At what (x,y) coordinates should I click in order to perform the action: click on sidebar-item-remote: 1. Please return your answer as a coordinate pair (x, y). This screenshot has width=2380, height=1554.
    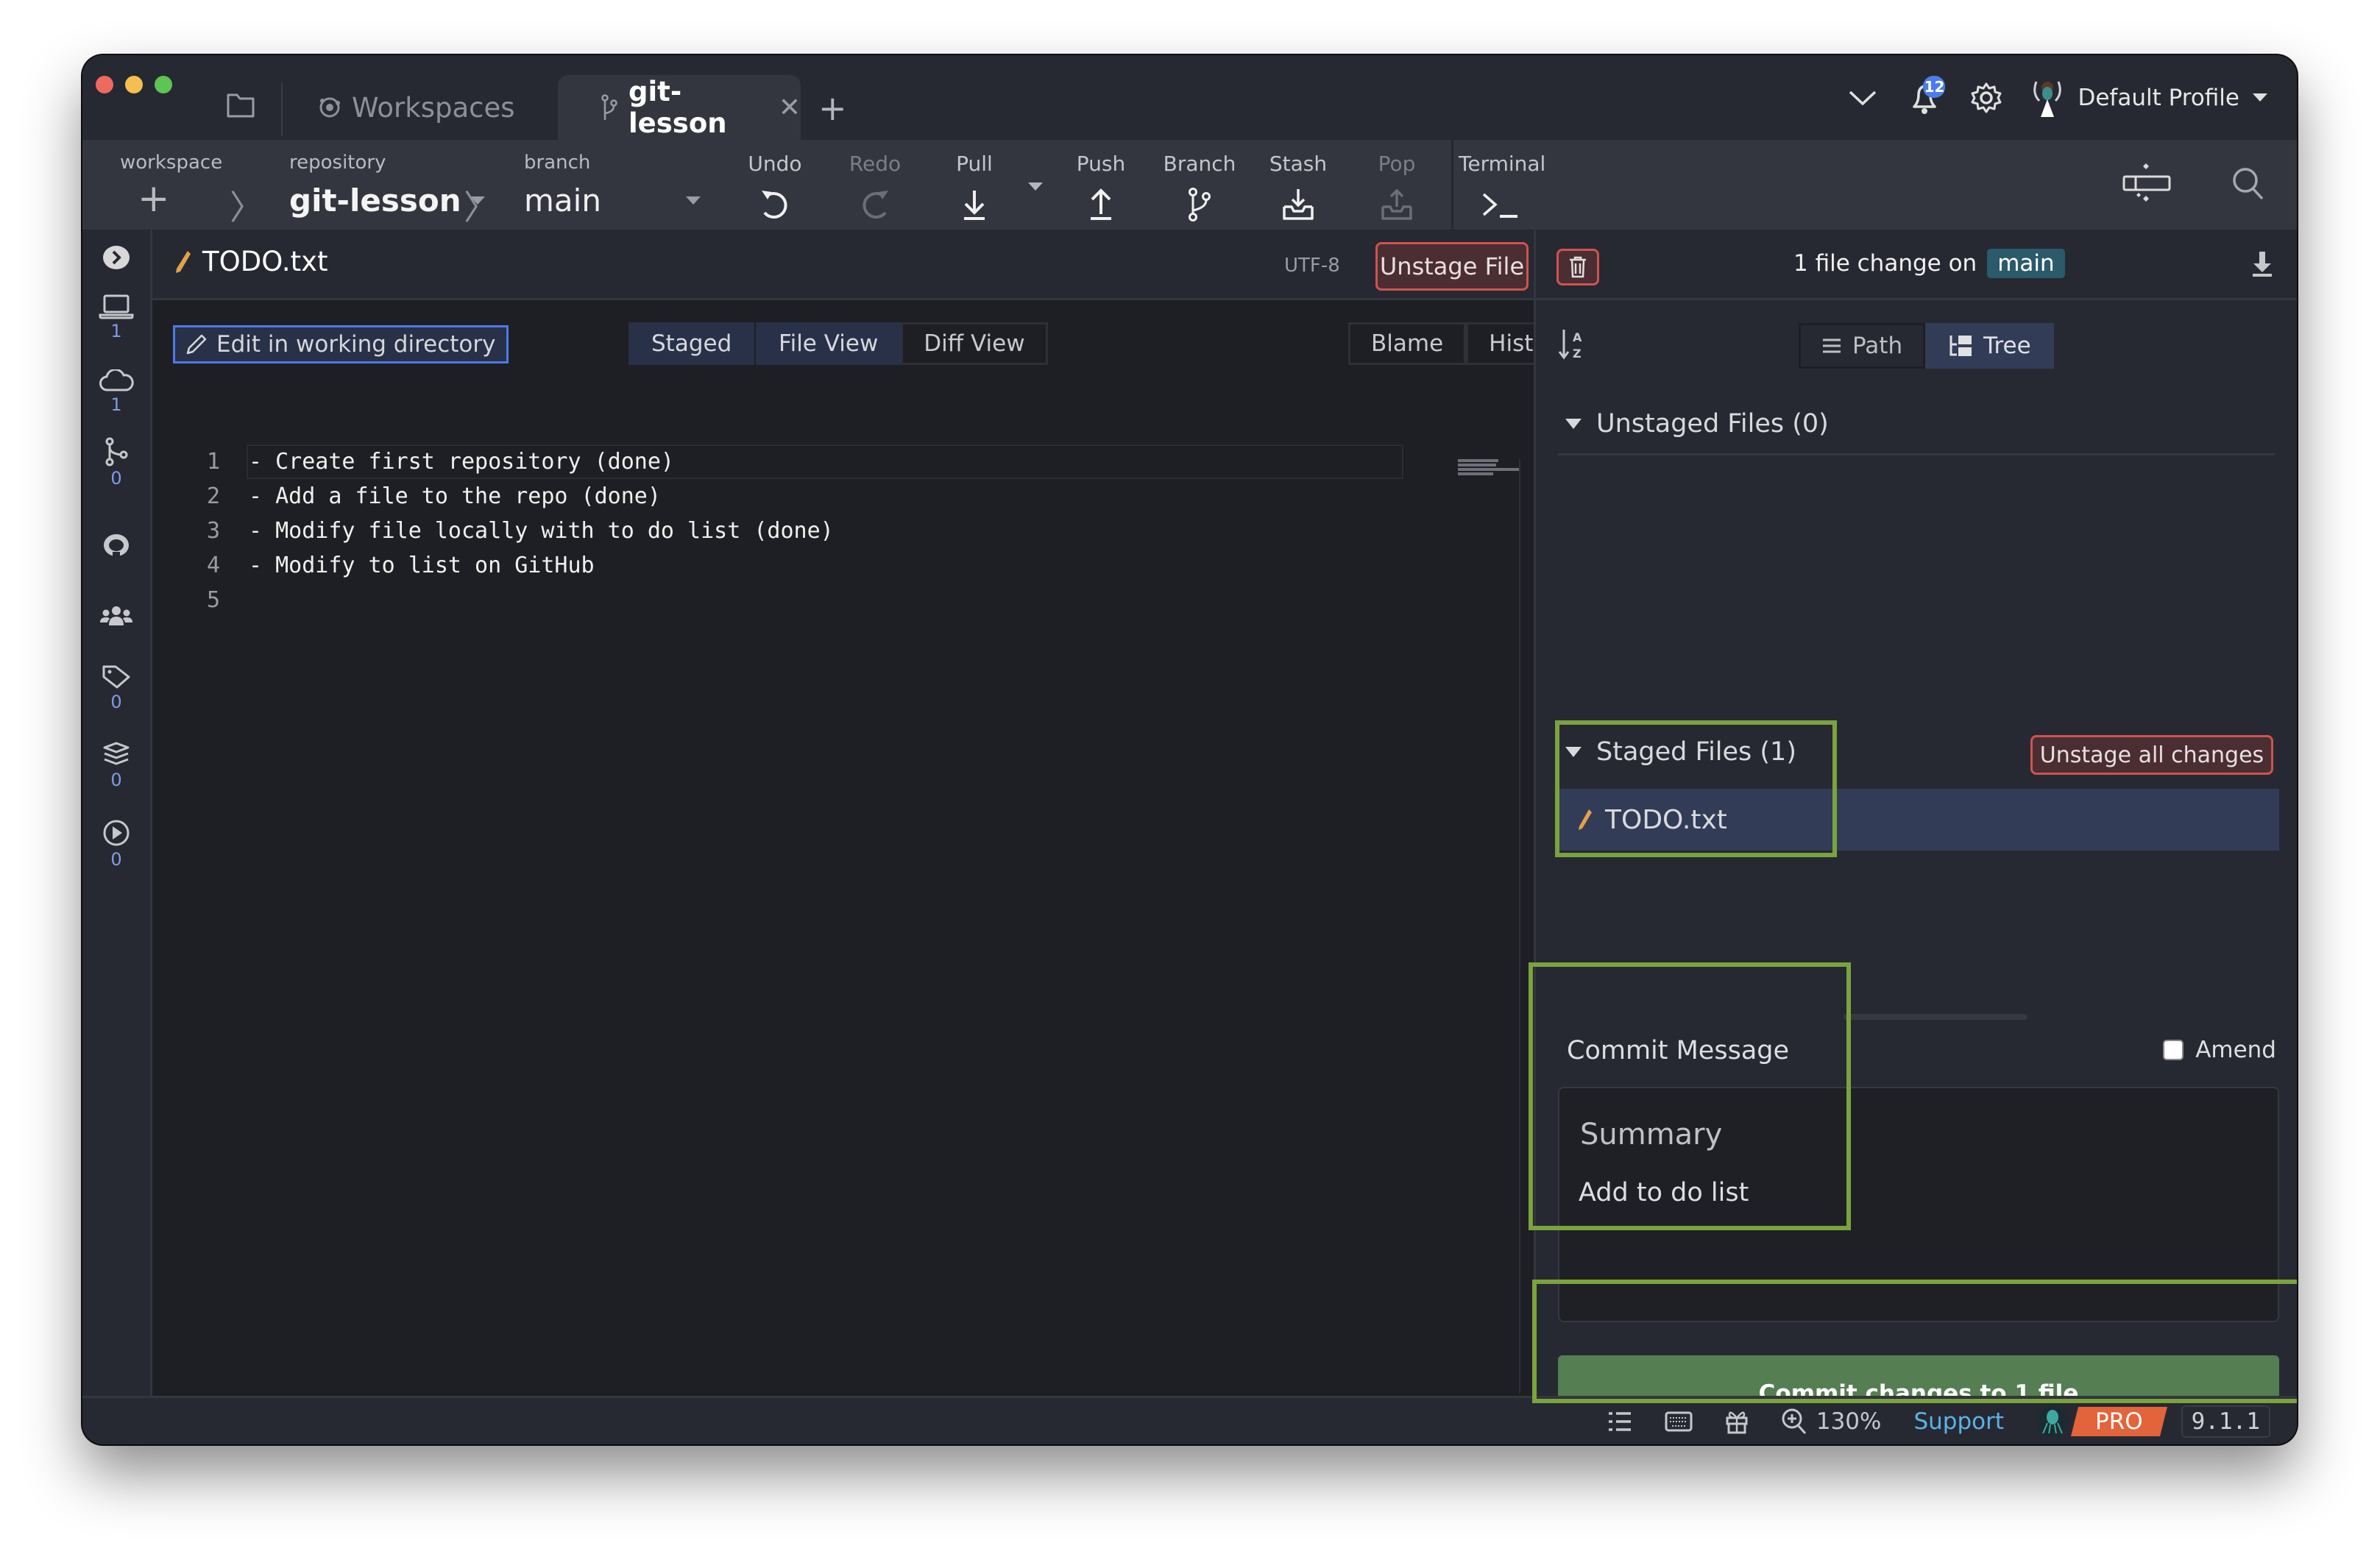
    Looking at the image, I should click on (116, 392).